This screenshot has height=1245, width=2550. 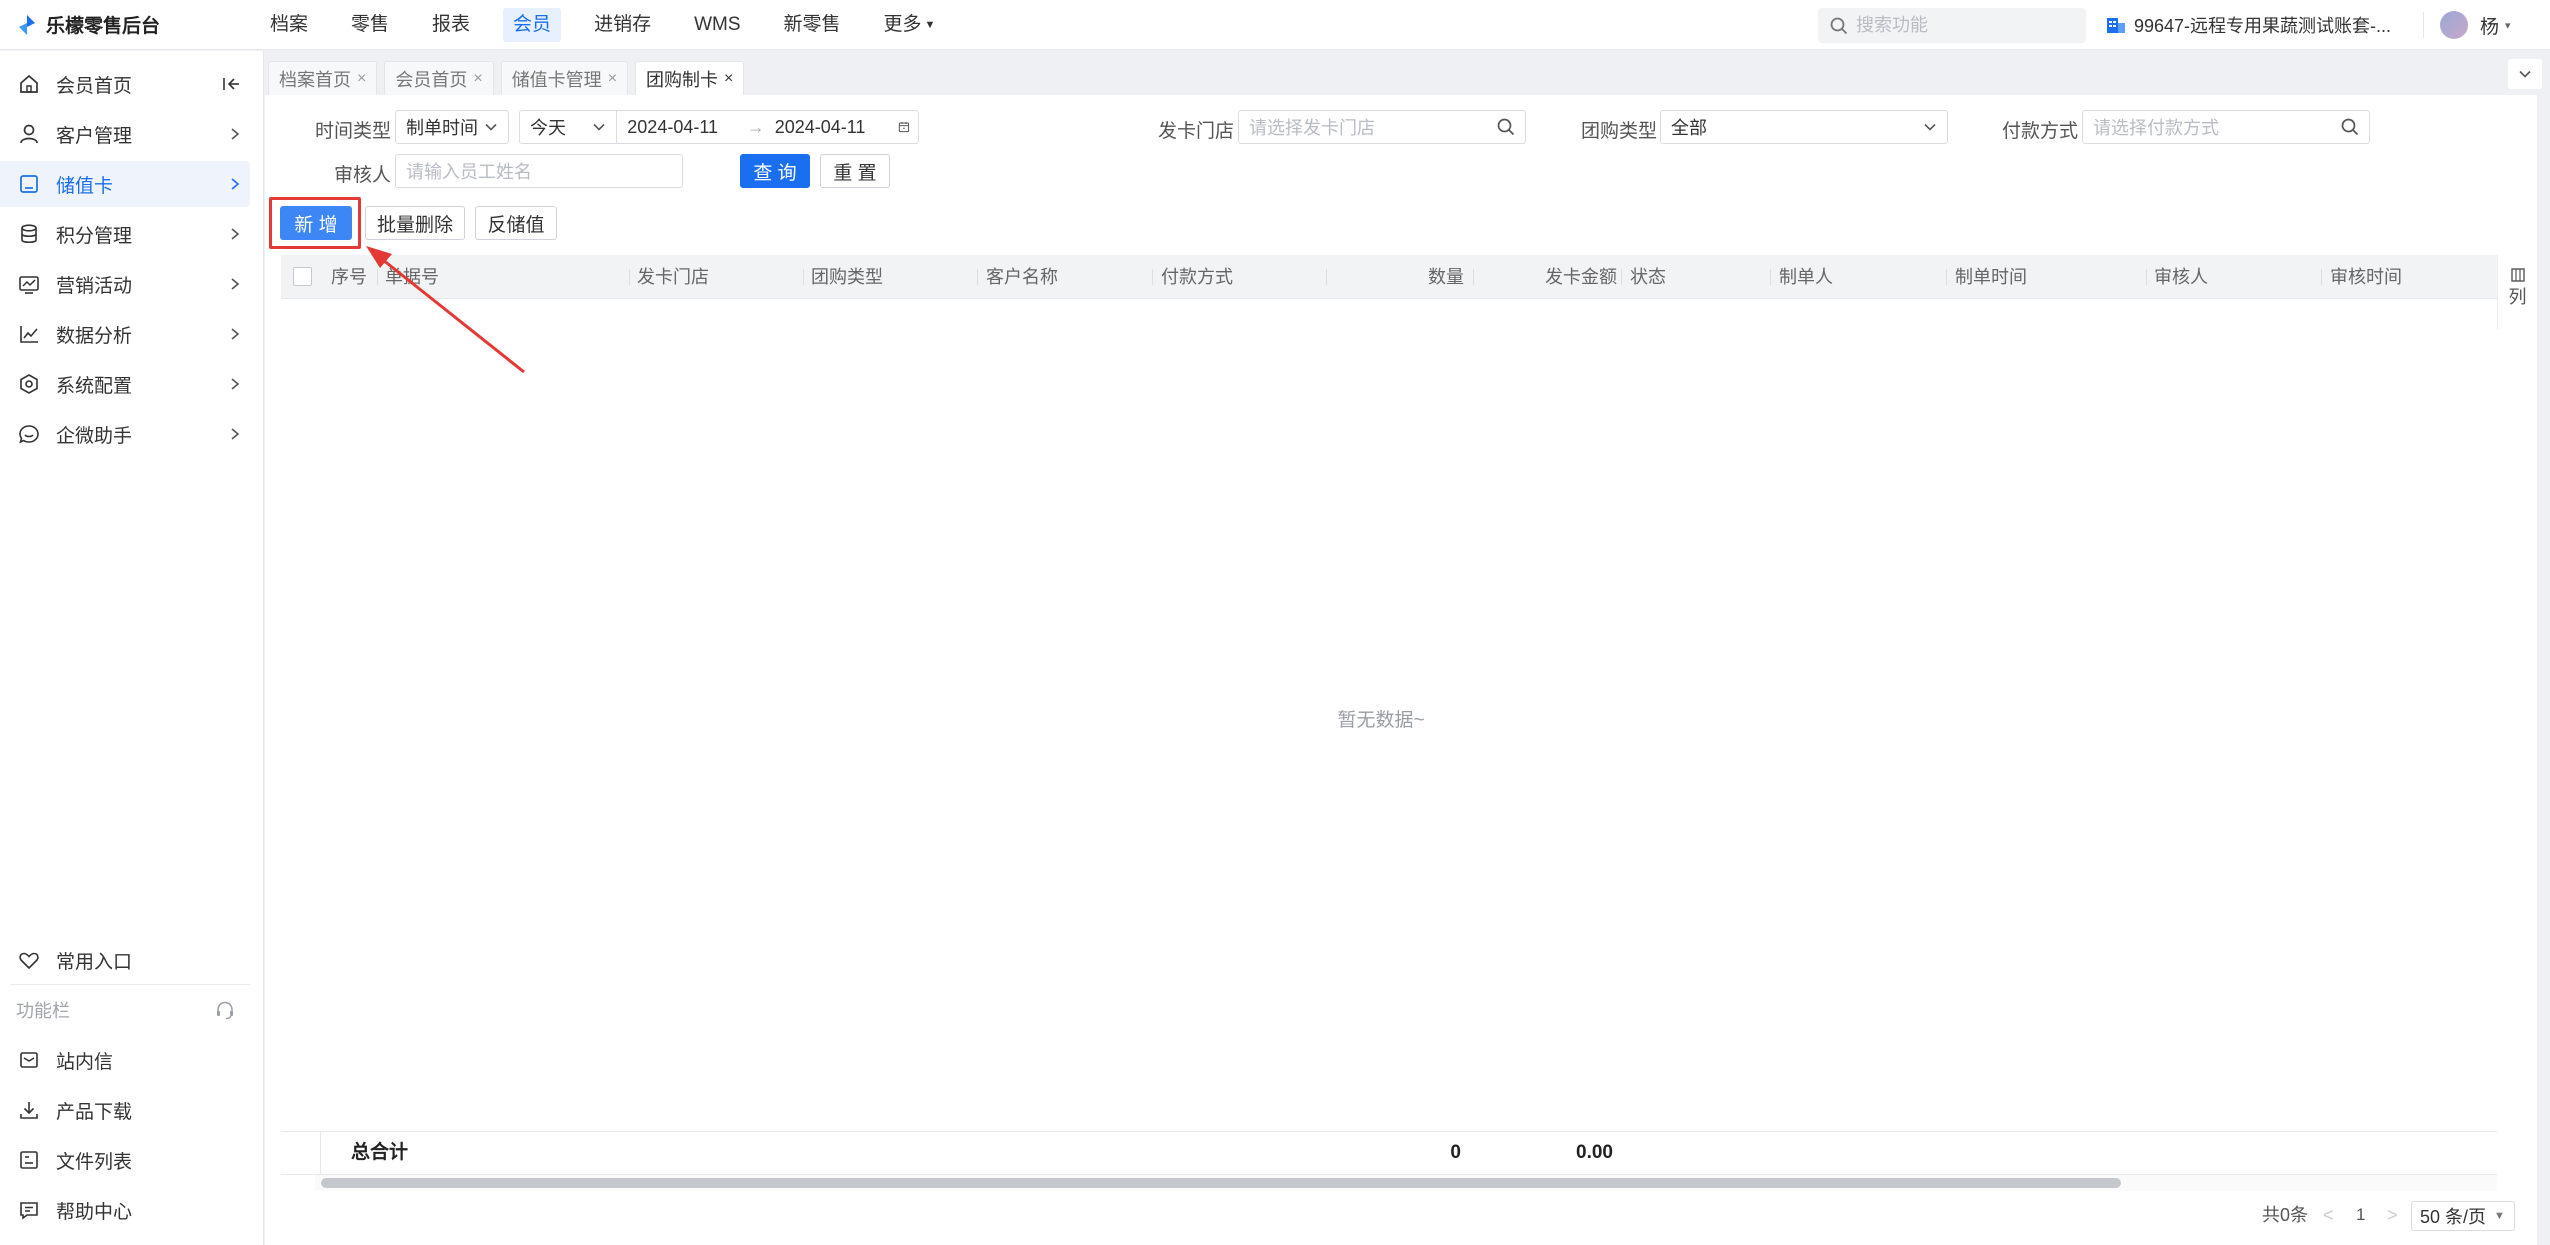 I want to click on sidebar-item-help-center: 帮助中心, so click(x=125, y=1210).